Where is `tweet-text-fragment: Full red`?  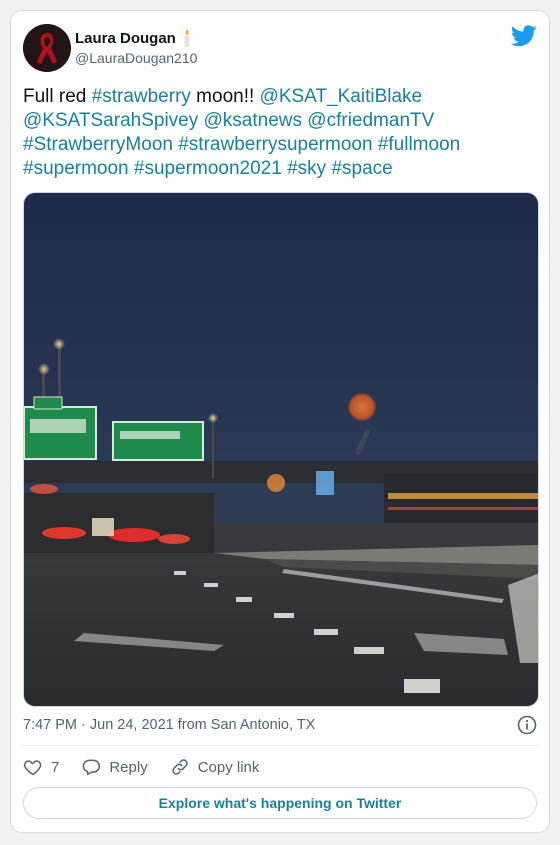 tweet-text-fragment: Full red is located at coordinates (57, 96).